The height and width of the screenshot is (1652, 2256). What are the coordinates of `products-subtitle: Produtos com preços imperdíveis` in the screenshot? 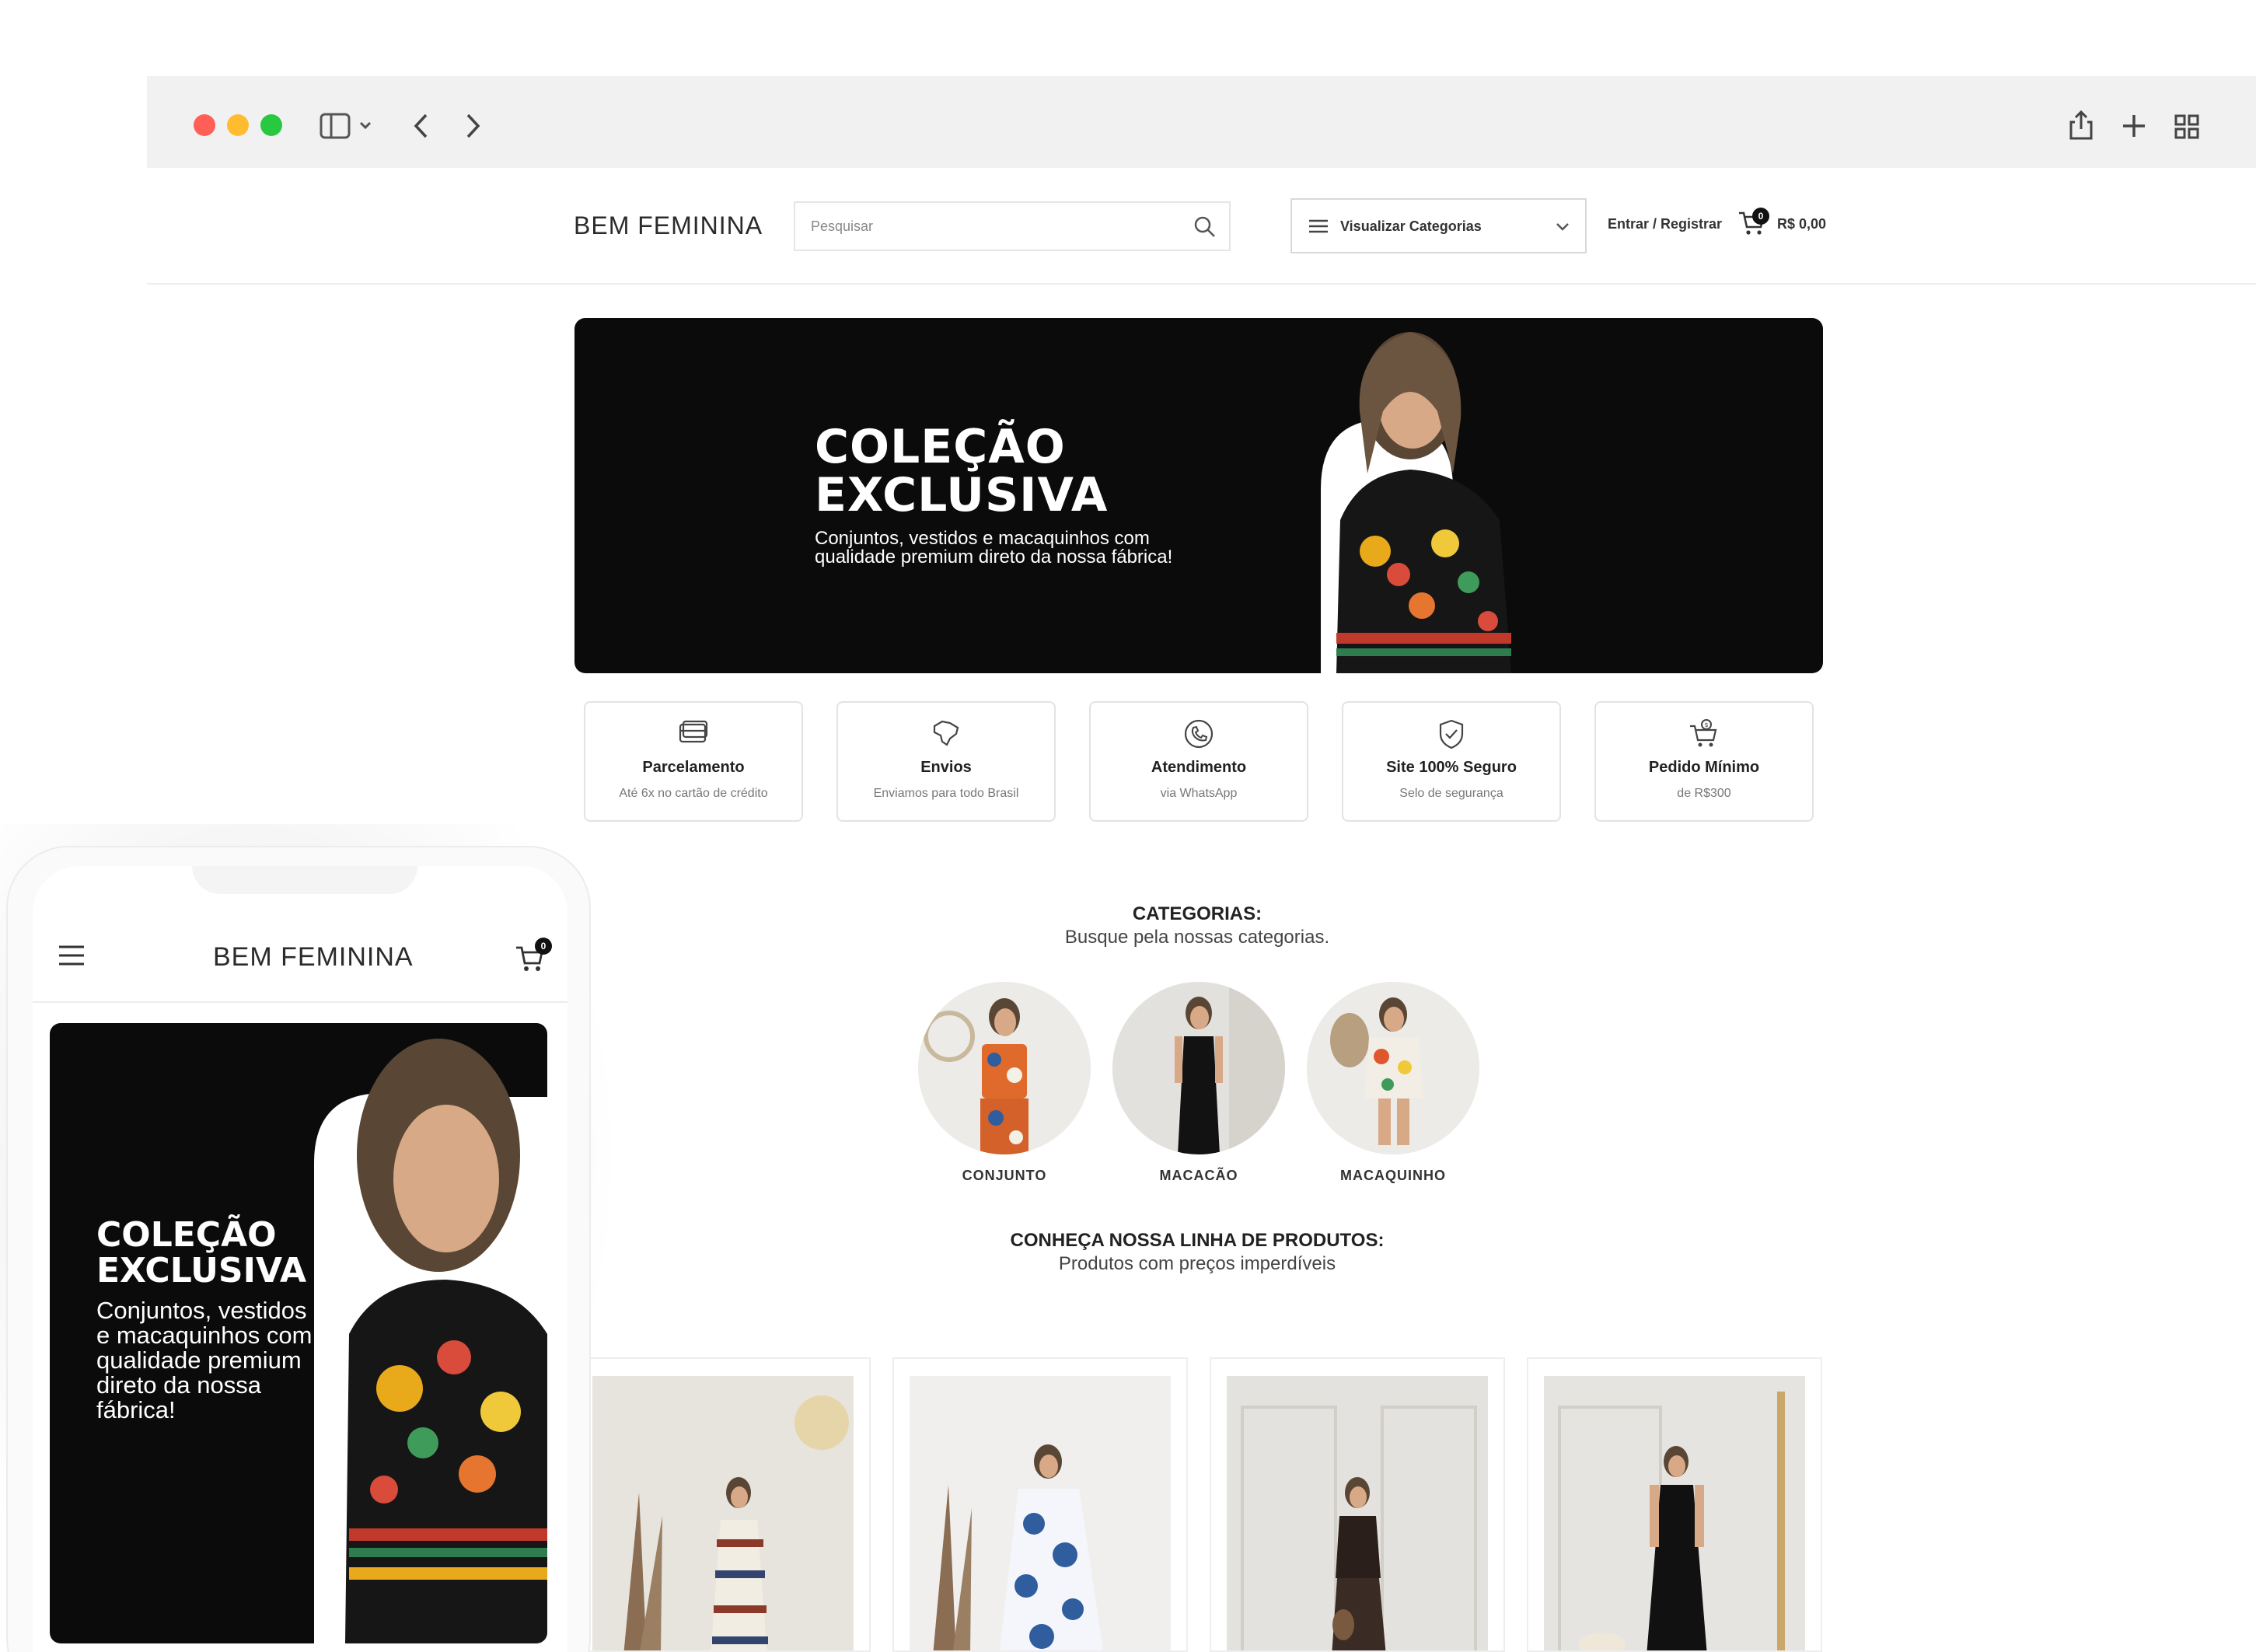 It's located at (1197, 1263).